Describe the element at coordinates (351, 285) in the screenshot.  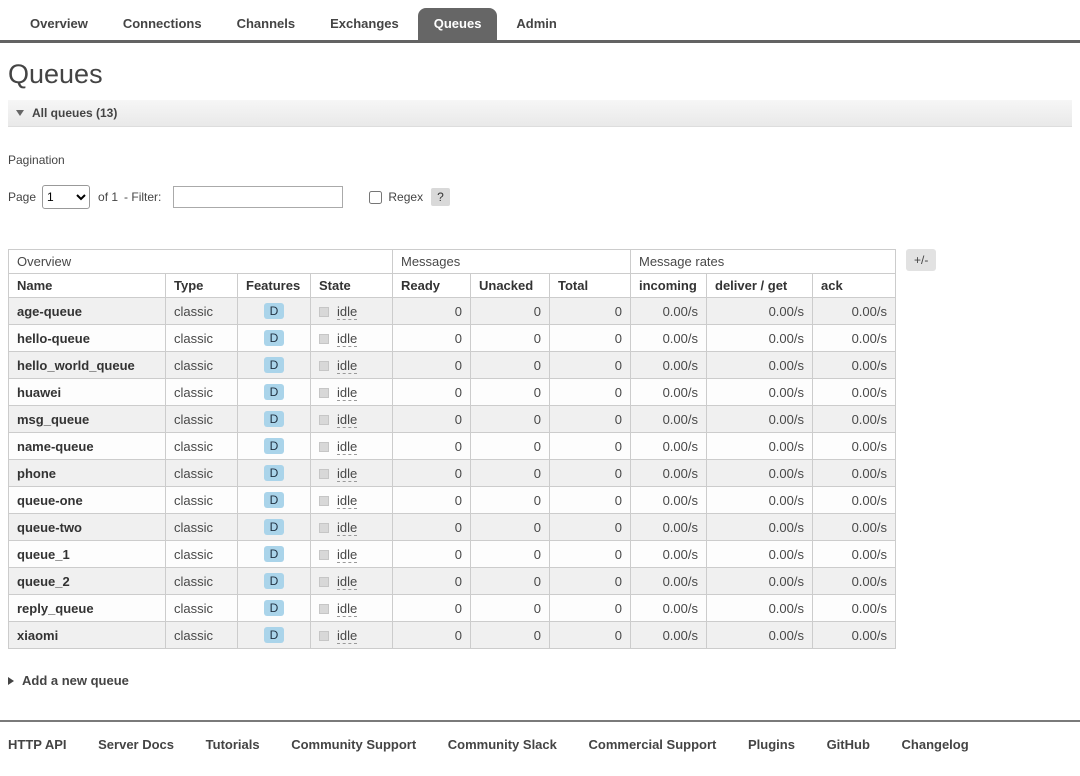
I see `col-state: State` at that location.